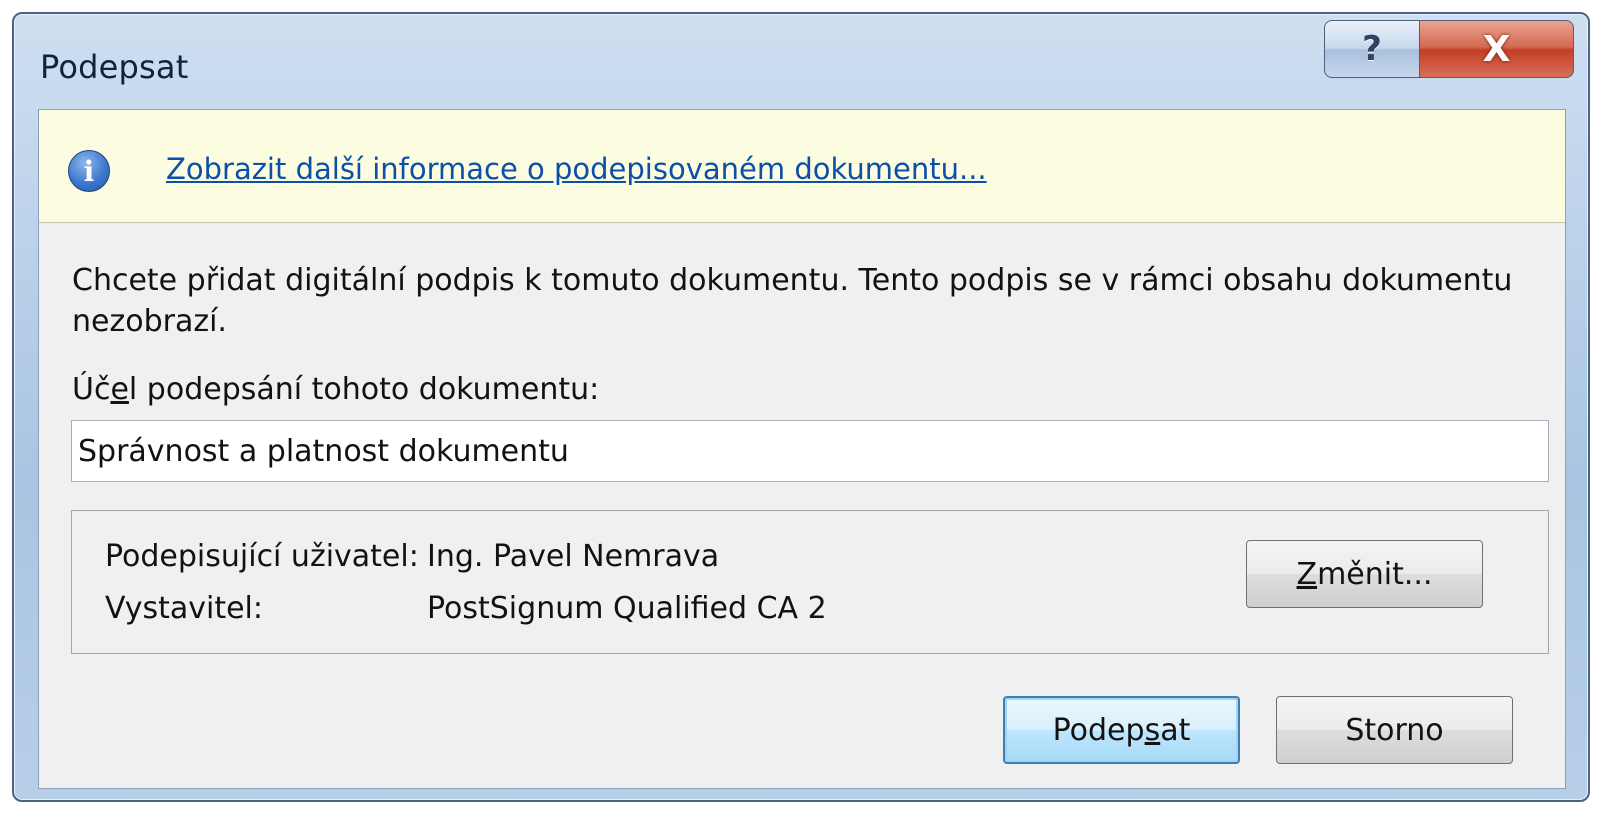  Describe the element at coordinates (364, 389) in the screenshot. I see `purpose-label-rest: l podepsání tohoto dokumentu:` at that location.